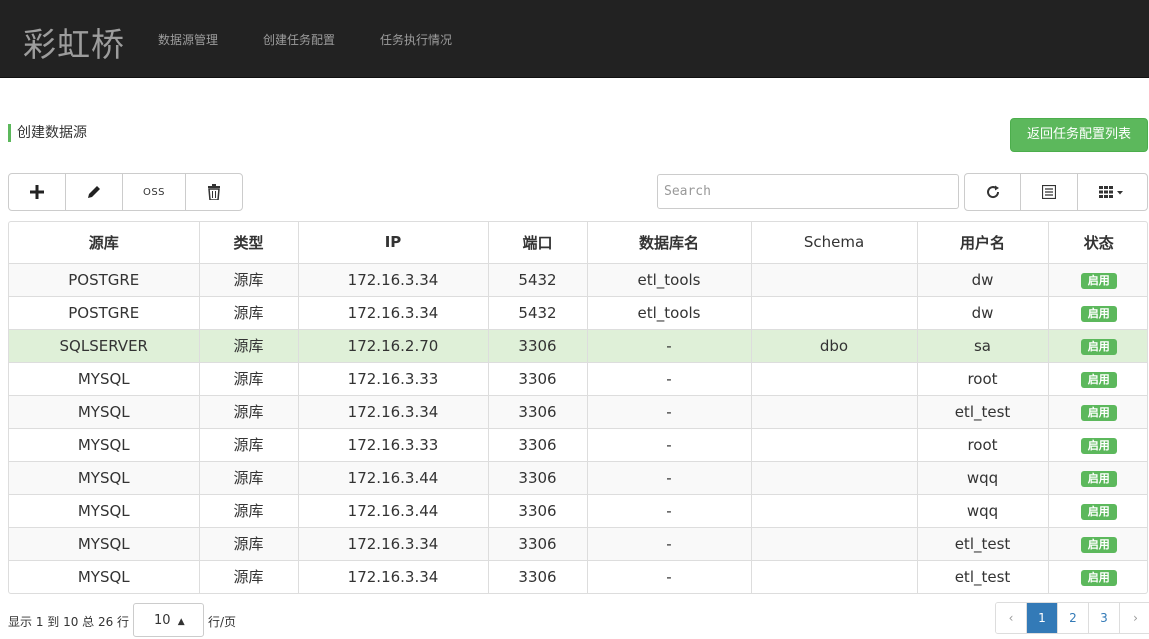  I want to click on table-row: SQLSERVER 源库 172.16.2.70 3306- dbo sa 启用, so click(578, 346).